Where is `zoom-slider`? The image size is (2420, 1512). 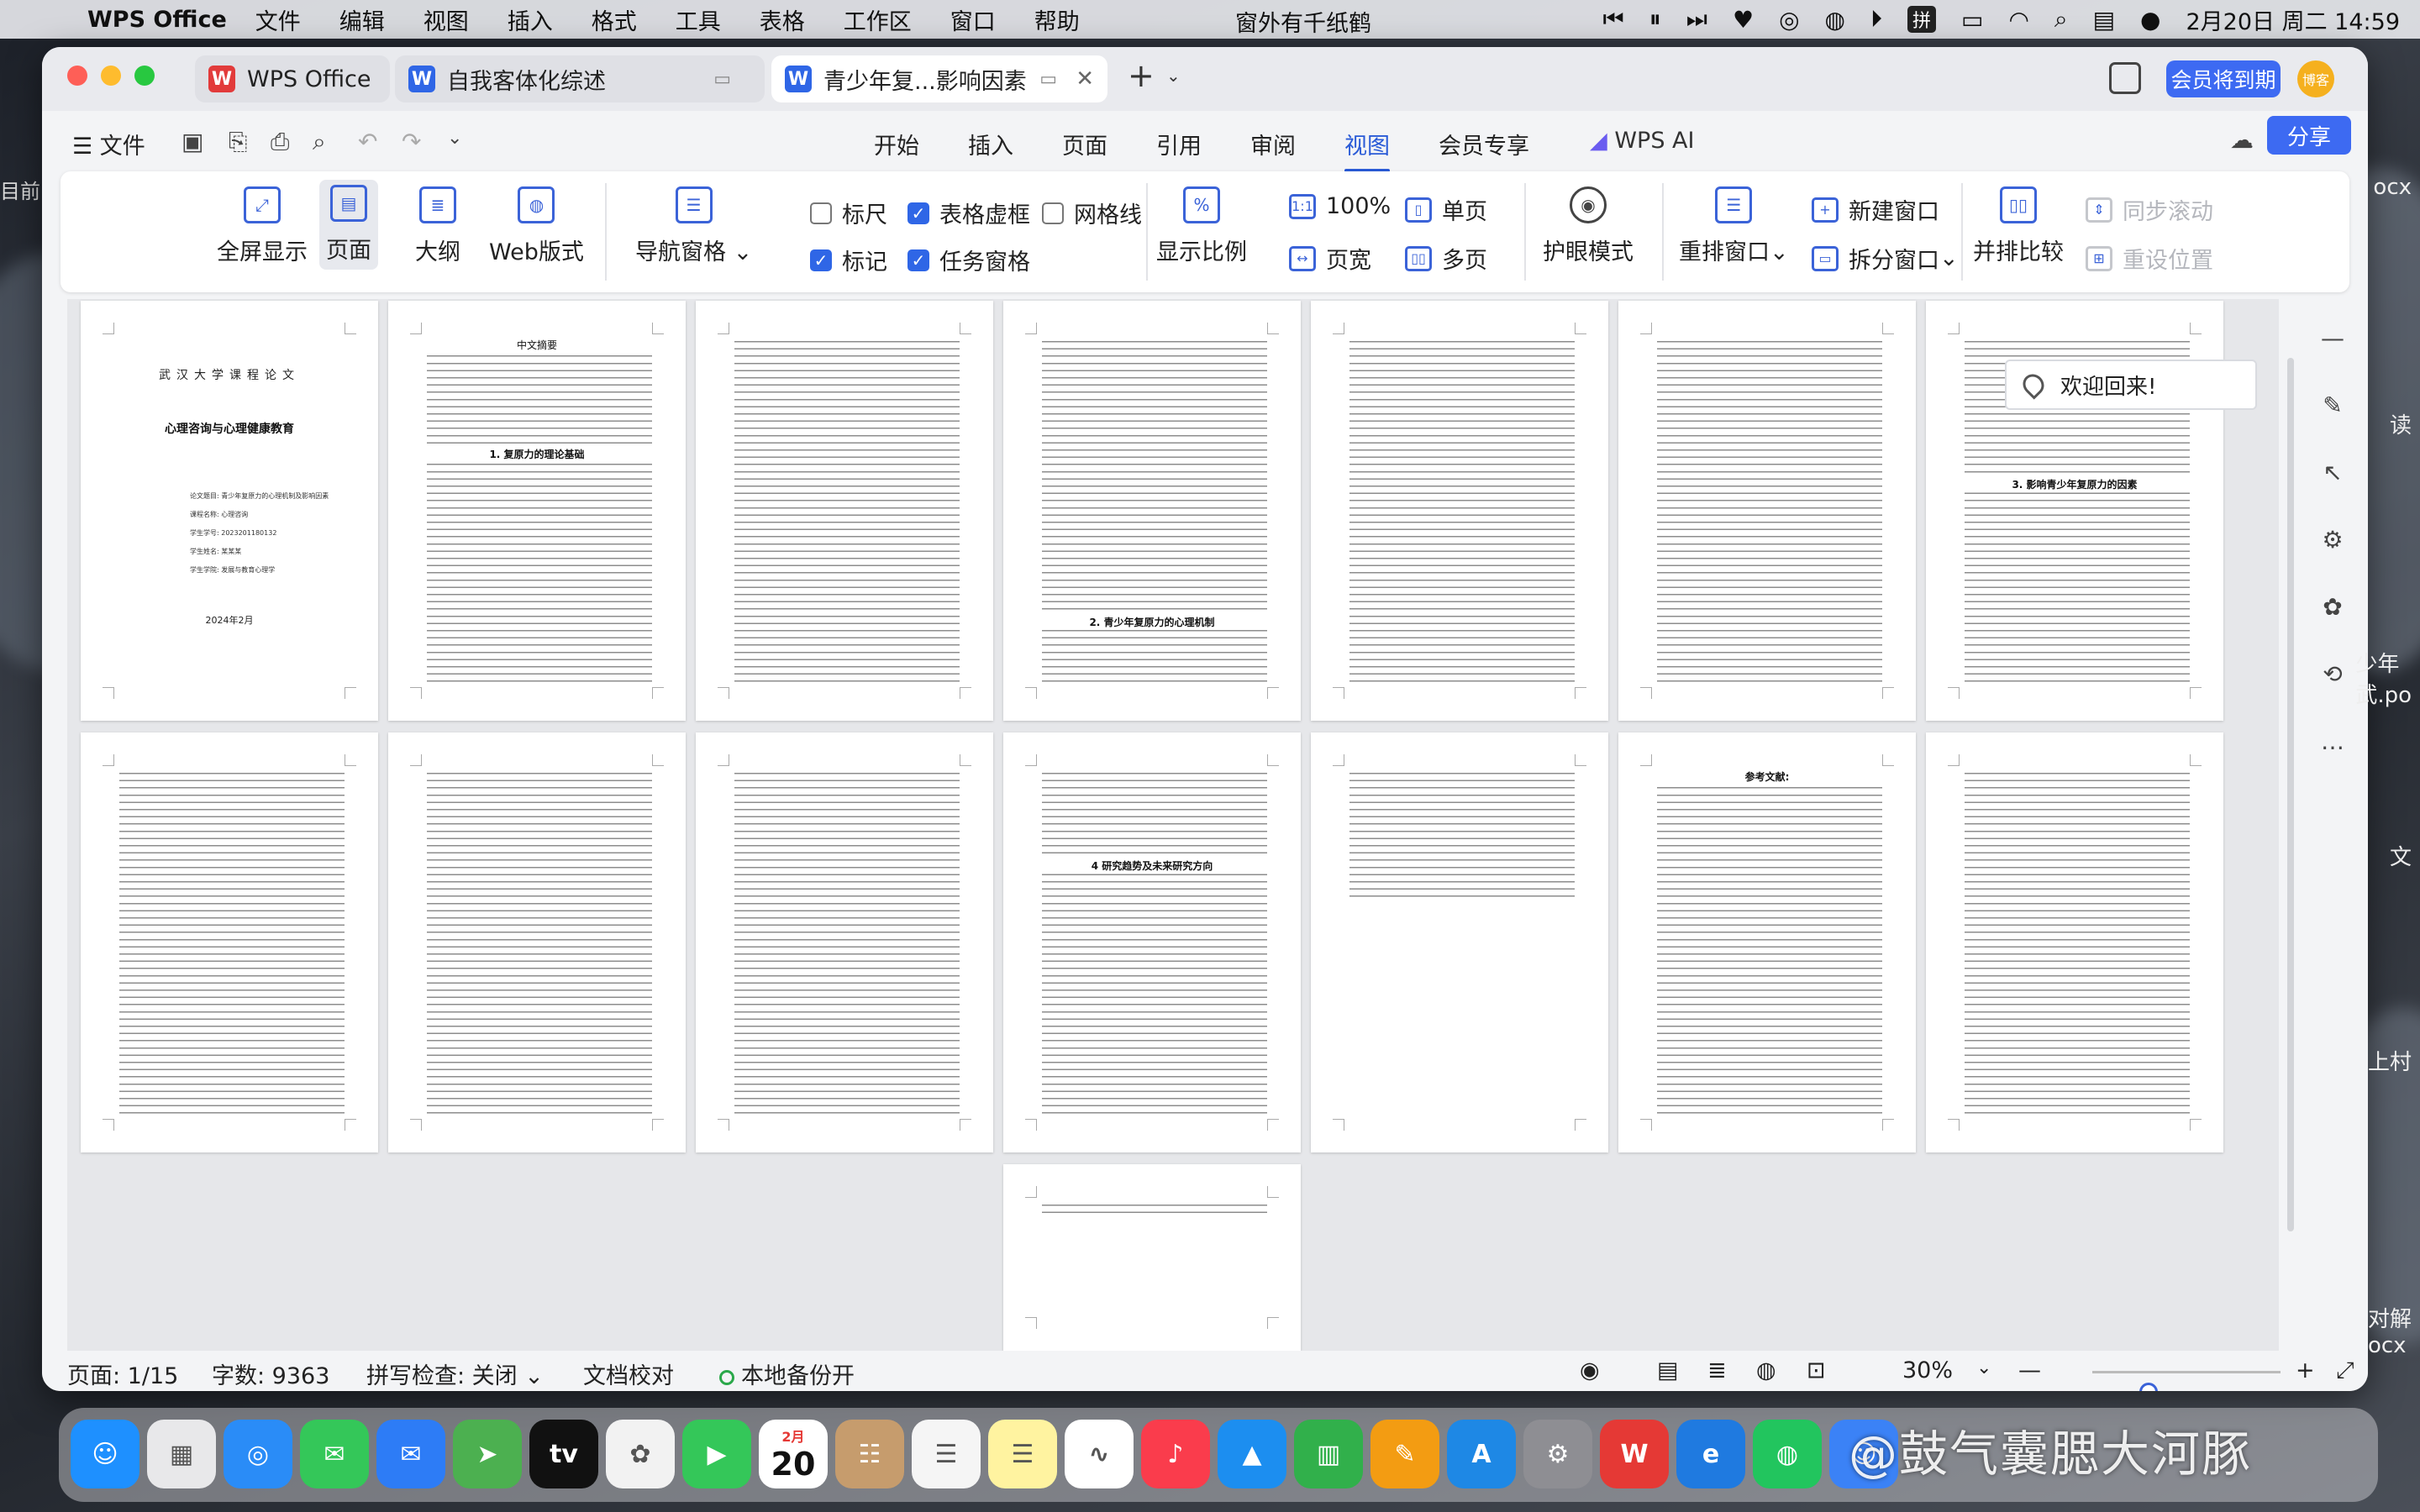 zoom-slider is located at coordinates (2186, 1381).